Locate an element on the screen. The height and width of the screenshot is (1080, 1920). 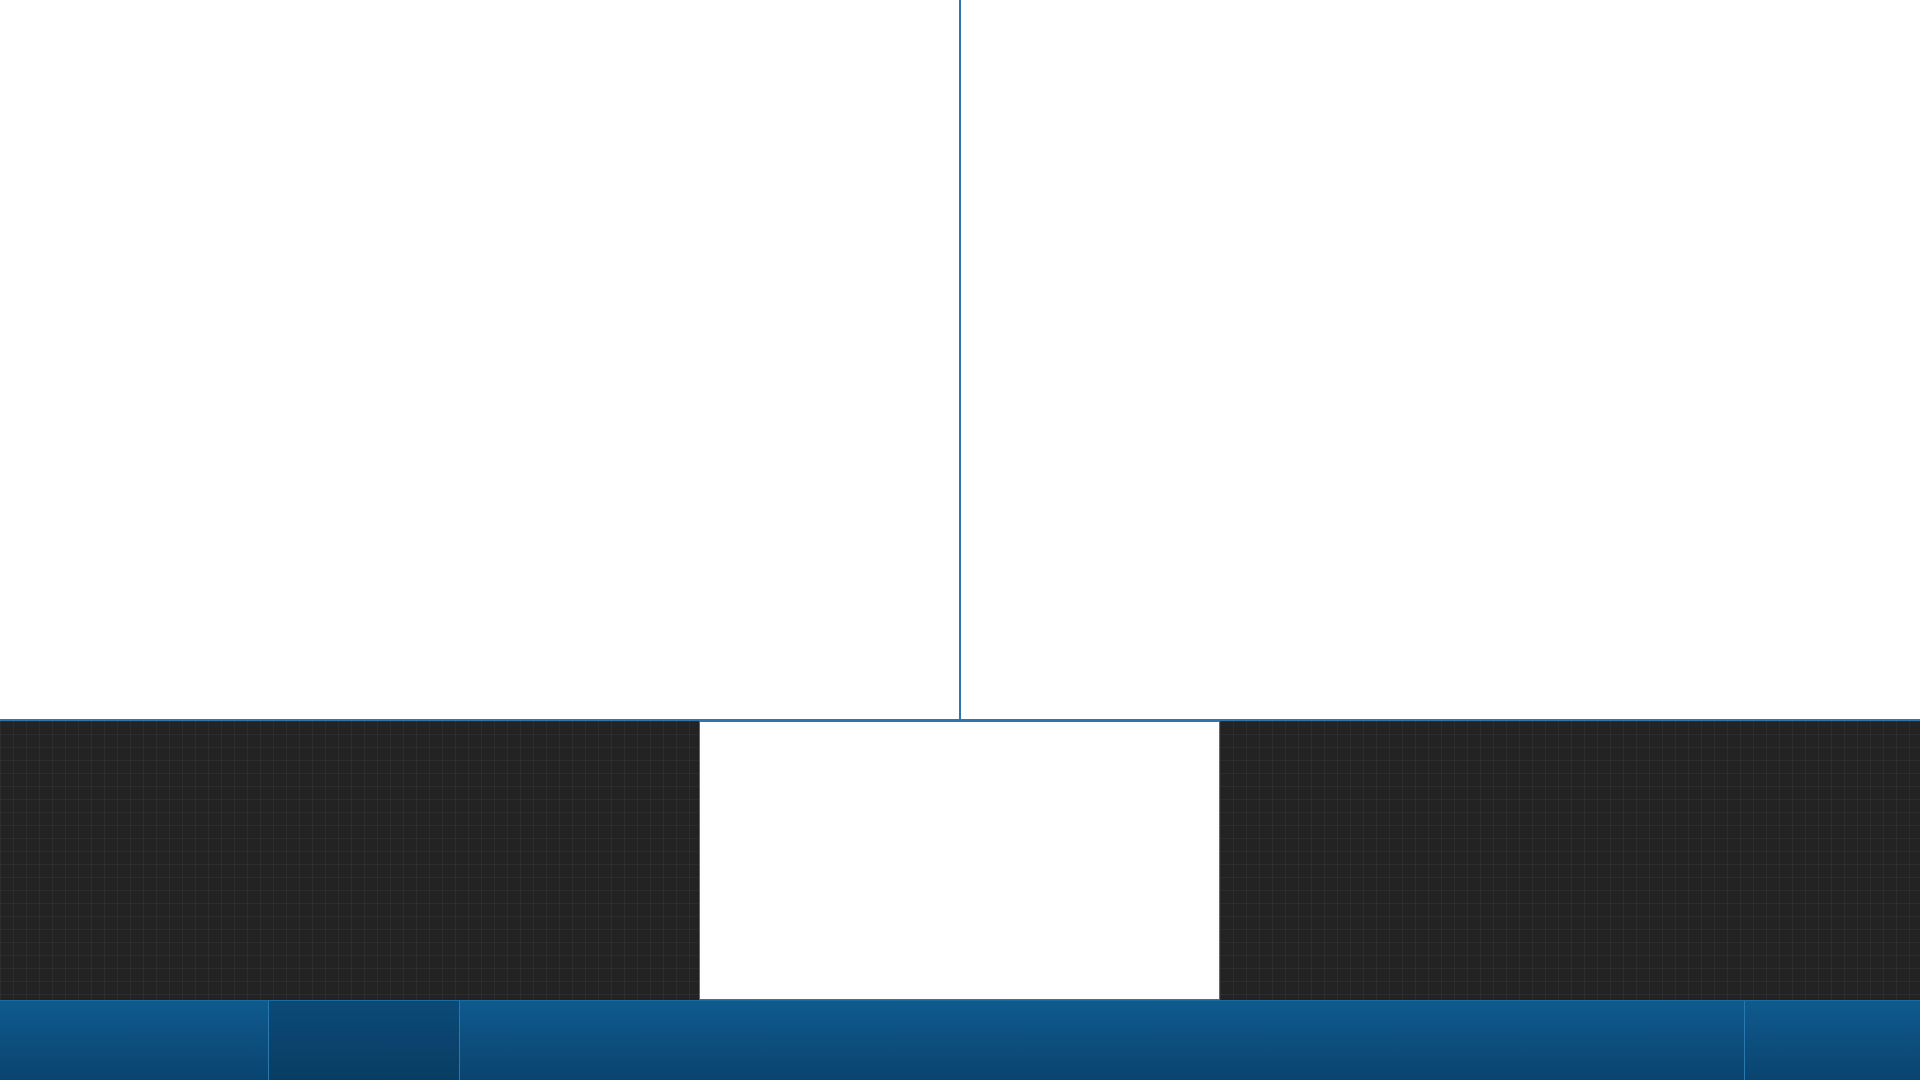
center-preview-pane is located at coordinates (959, 860).